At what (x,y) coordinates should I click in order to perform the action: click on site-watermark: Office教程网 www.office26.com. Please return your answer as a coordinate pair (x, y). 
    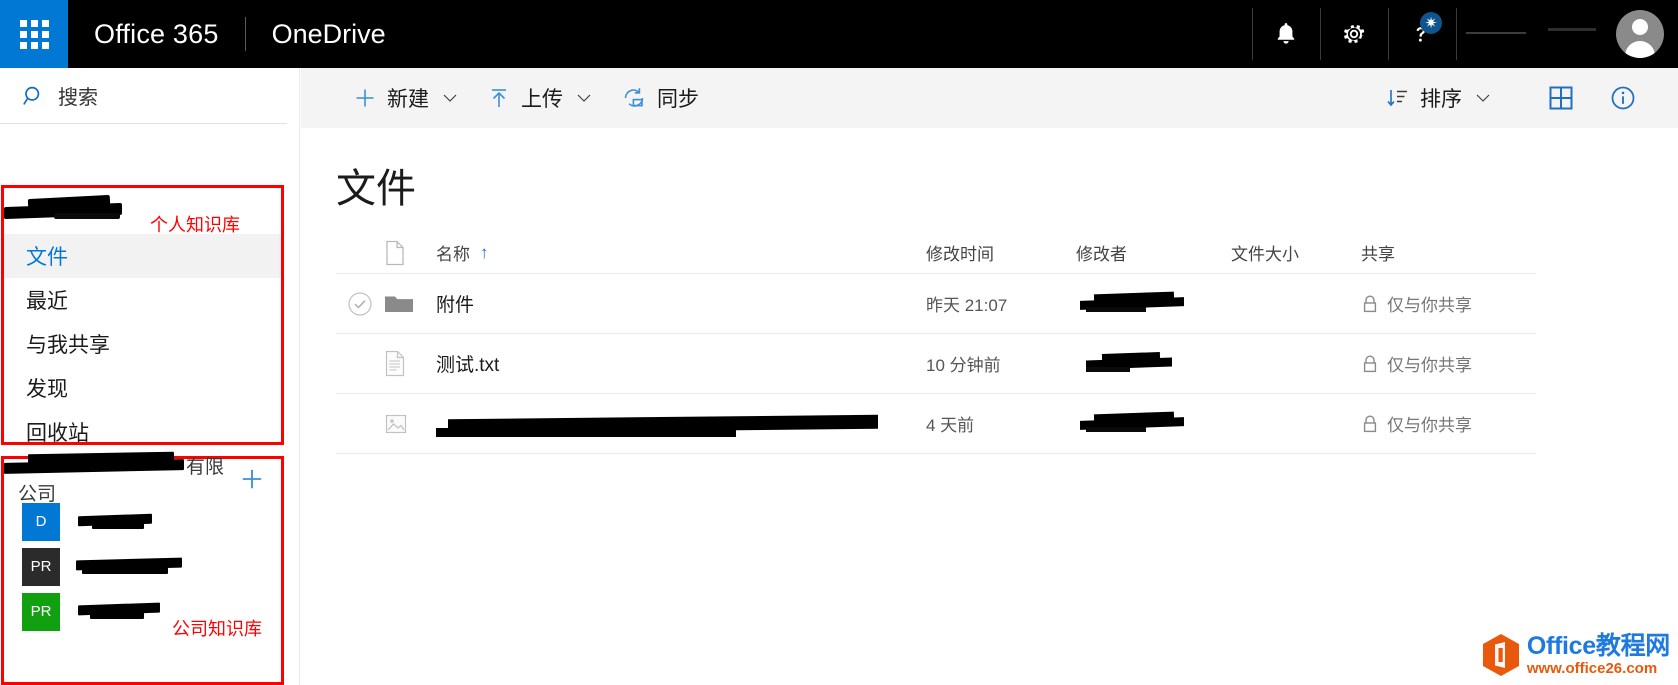
    Looking at the image, I should click on (1575, 655).